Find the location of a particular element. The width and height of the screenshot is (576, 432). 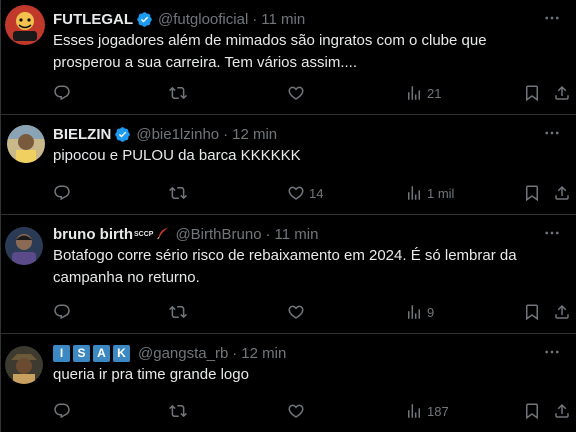

views-button: 9 is located at coordinates (419, 312).